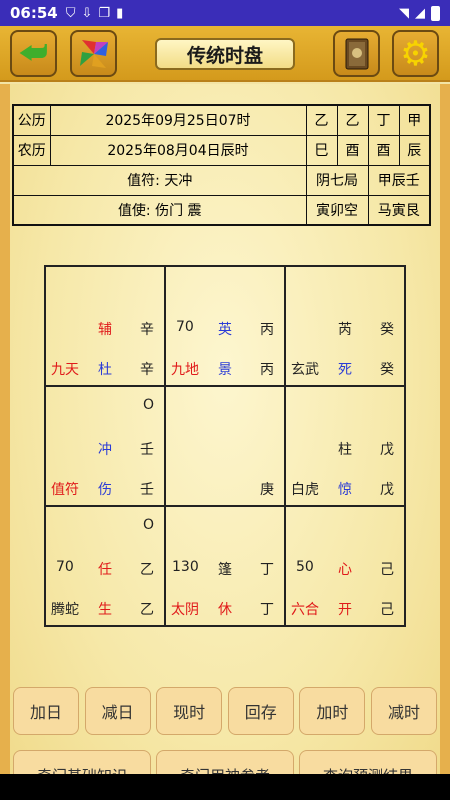 The height and width of the screenshot is (800, 450). I want to click on zhishi-cell: 值使: 伤门 震, so click(159, 210).